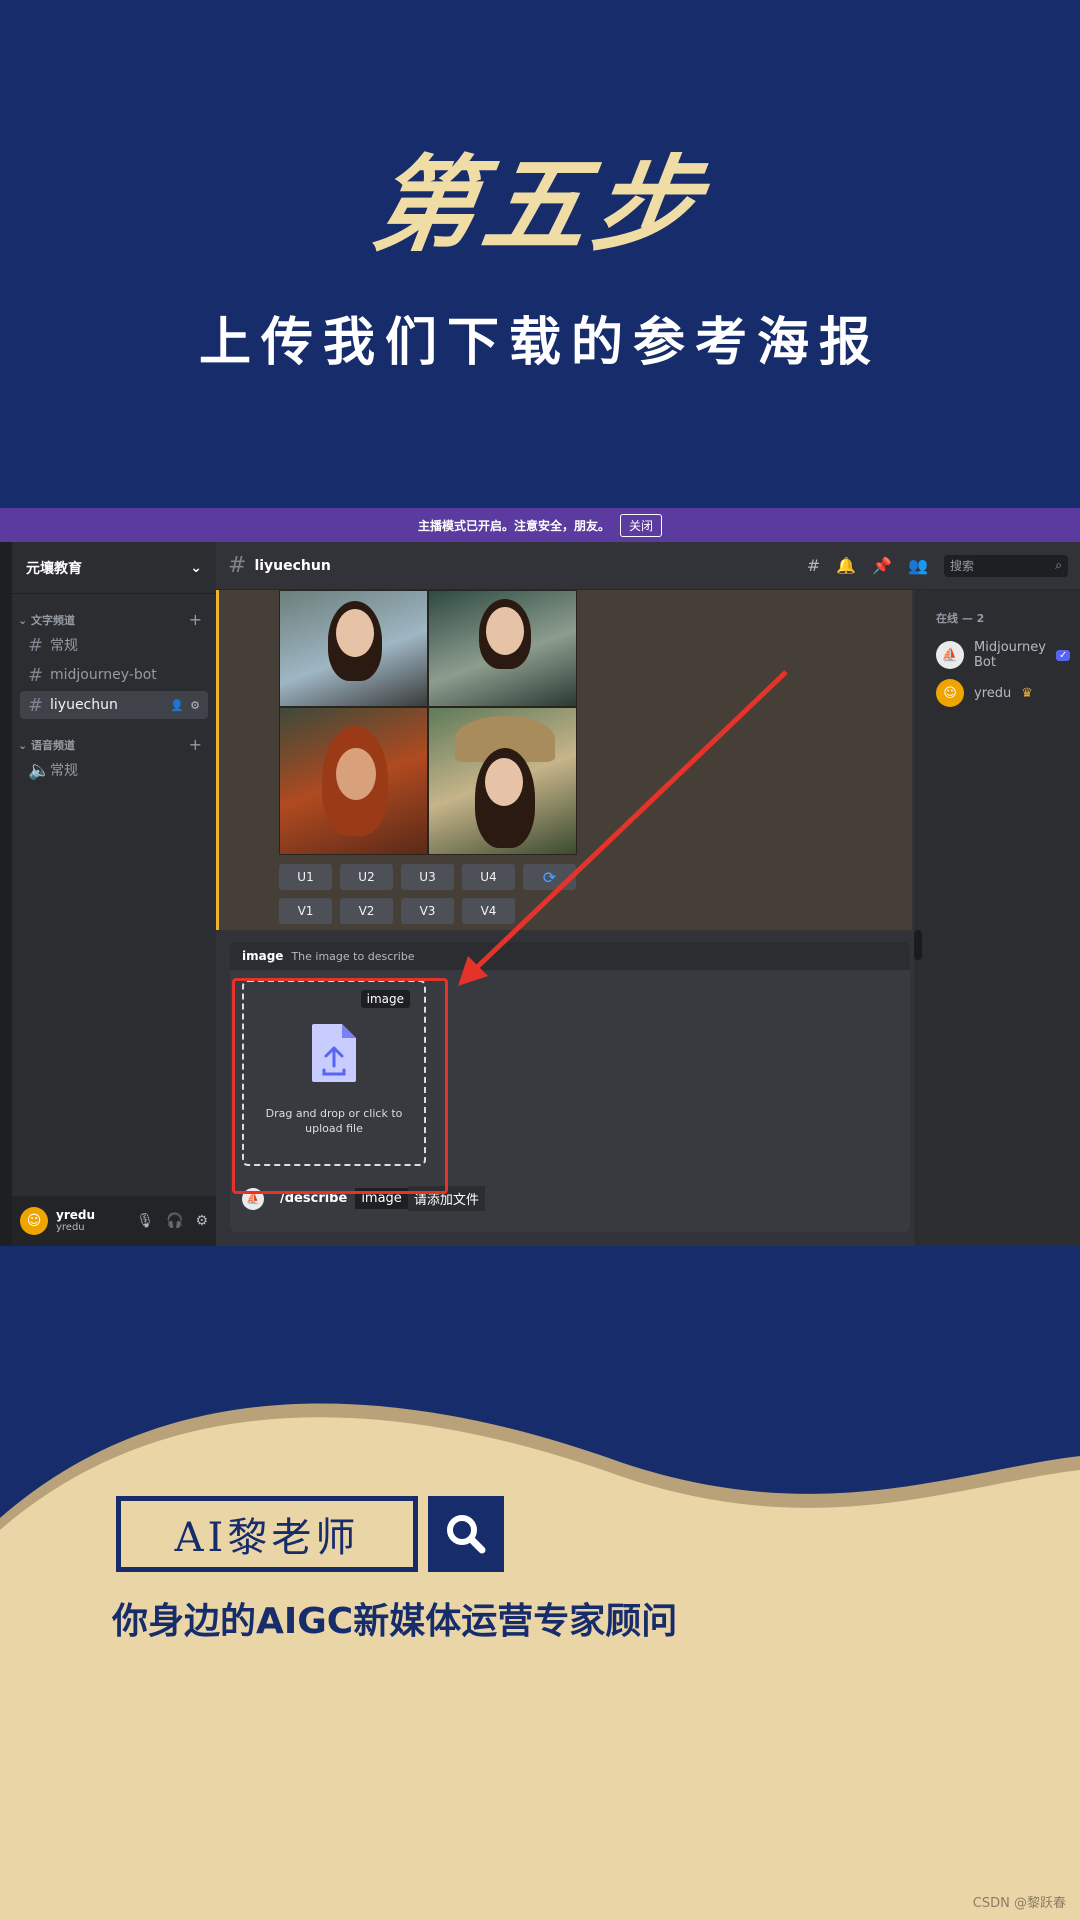 This screenshot has width=1080, height=1920. What do you see at coordinates (70, 1227) in the screenshot?
I see `user-tag: yredu` at bounding box center [70, 1227].